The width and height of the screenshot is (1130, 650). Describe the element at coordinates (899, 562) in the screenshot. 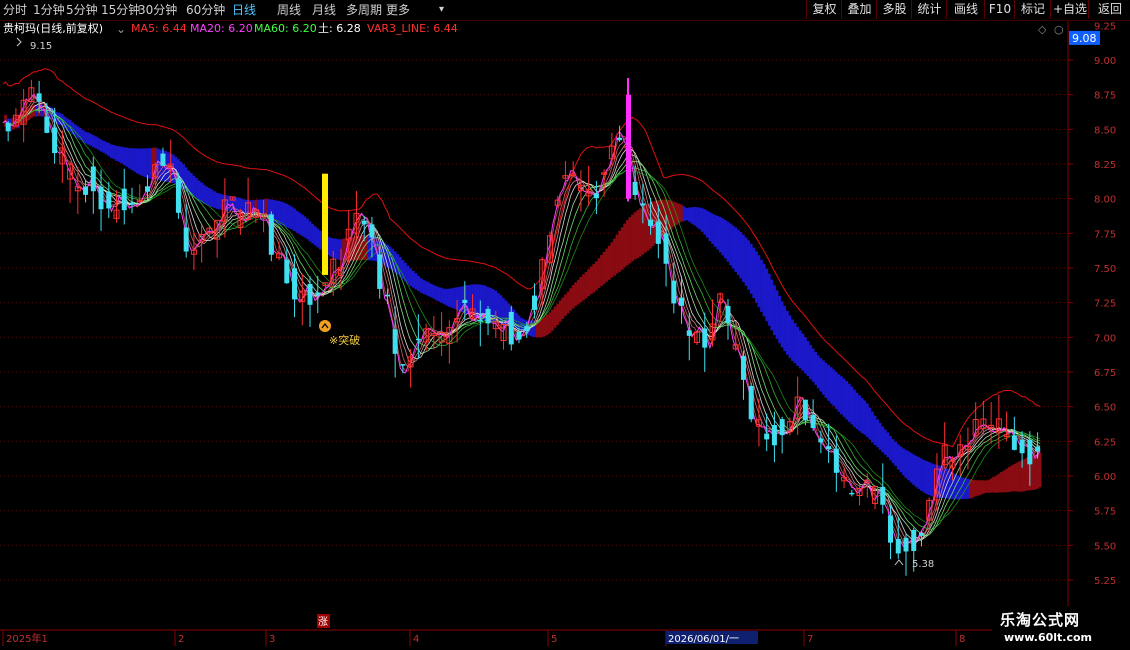

I see `low-marker-arrow` at that location.